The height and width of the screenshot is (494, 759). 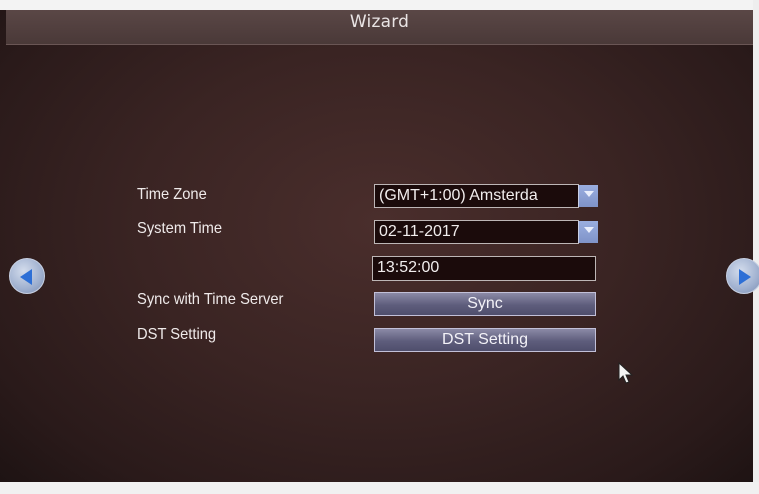 I want to click on previous-page-button, so click(x=27, y=276).